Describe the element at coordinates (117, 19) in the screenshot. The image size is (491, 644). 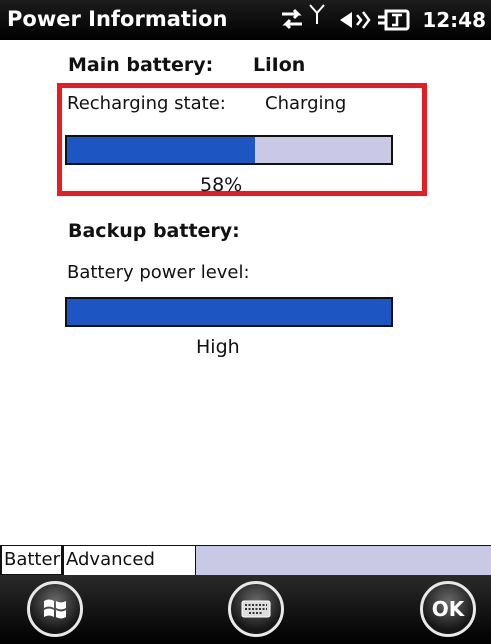
I see `app-title: Power Information` at that location.